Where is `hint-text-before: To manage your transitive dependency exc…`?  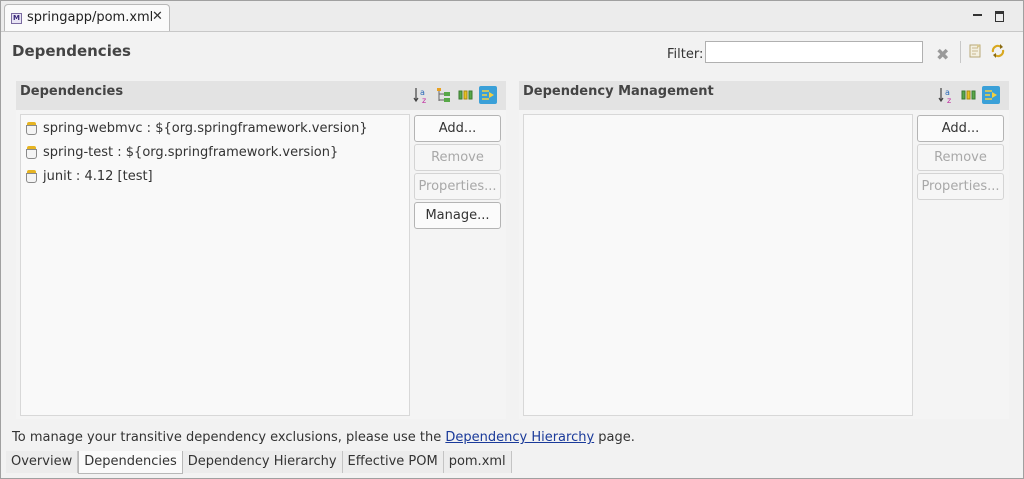
hint-text-before: To manage your transitive dependency exc… is located at coordinates (229, 437).